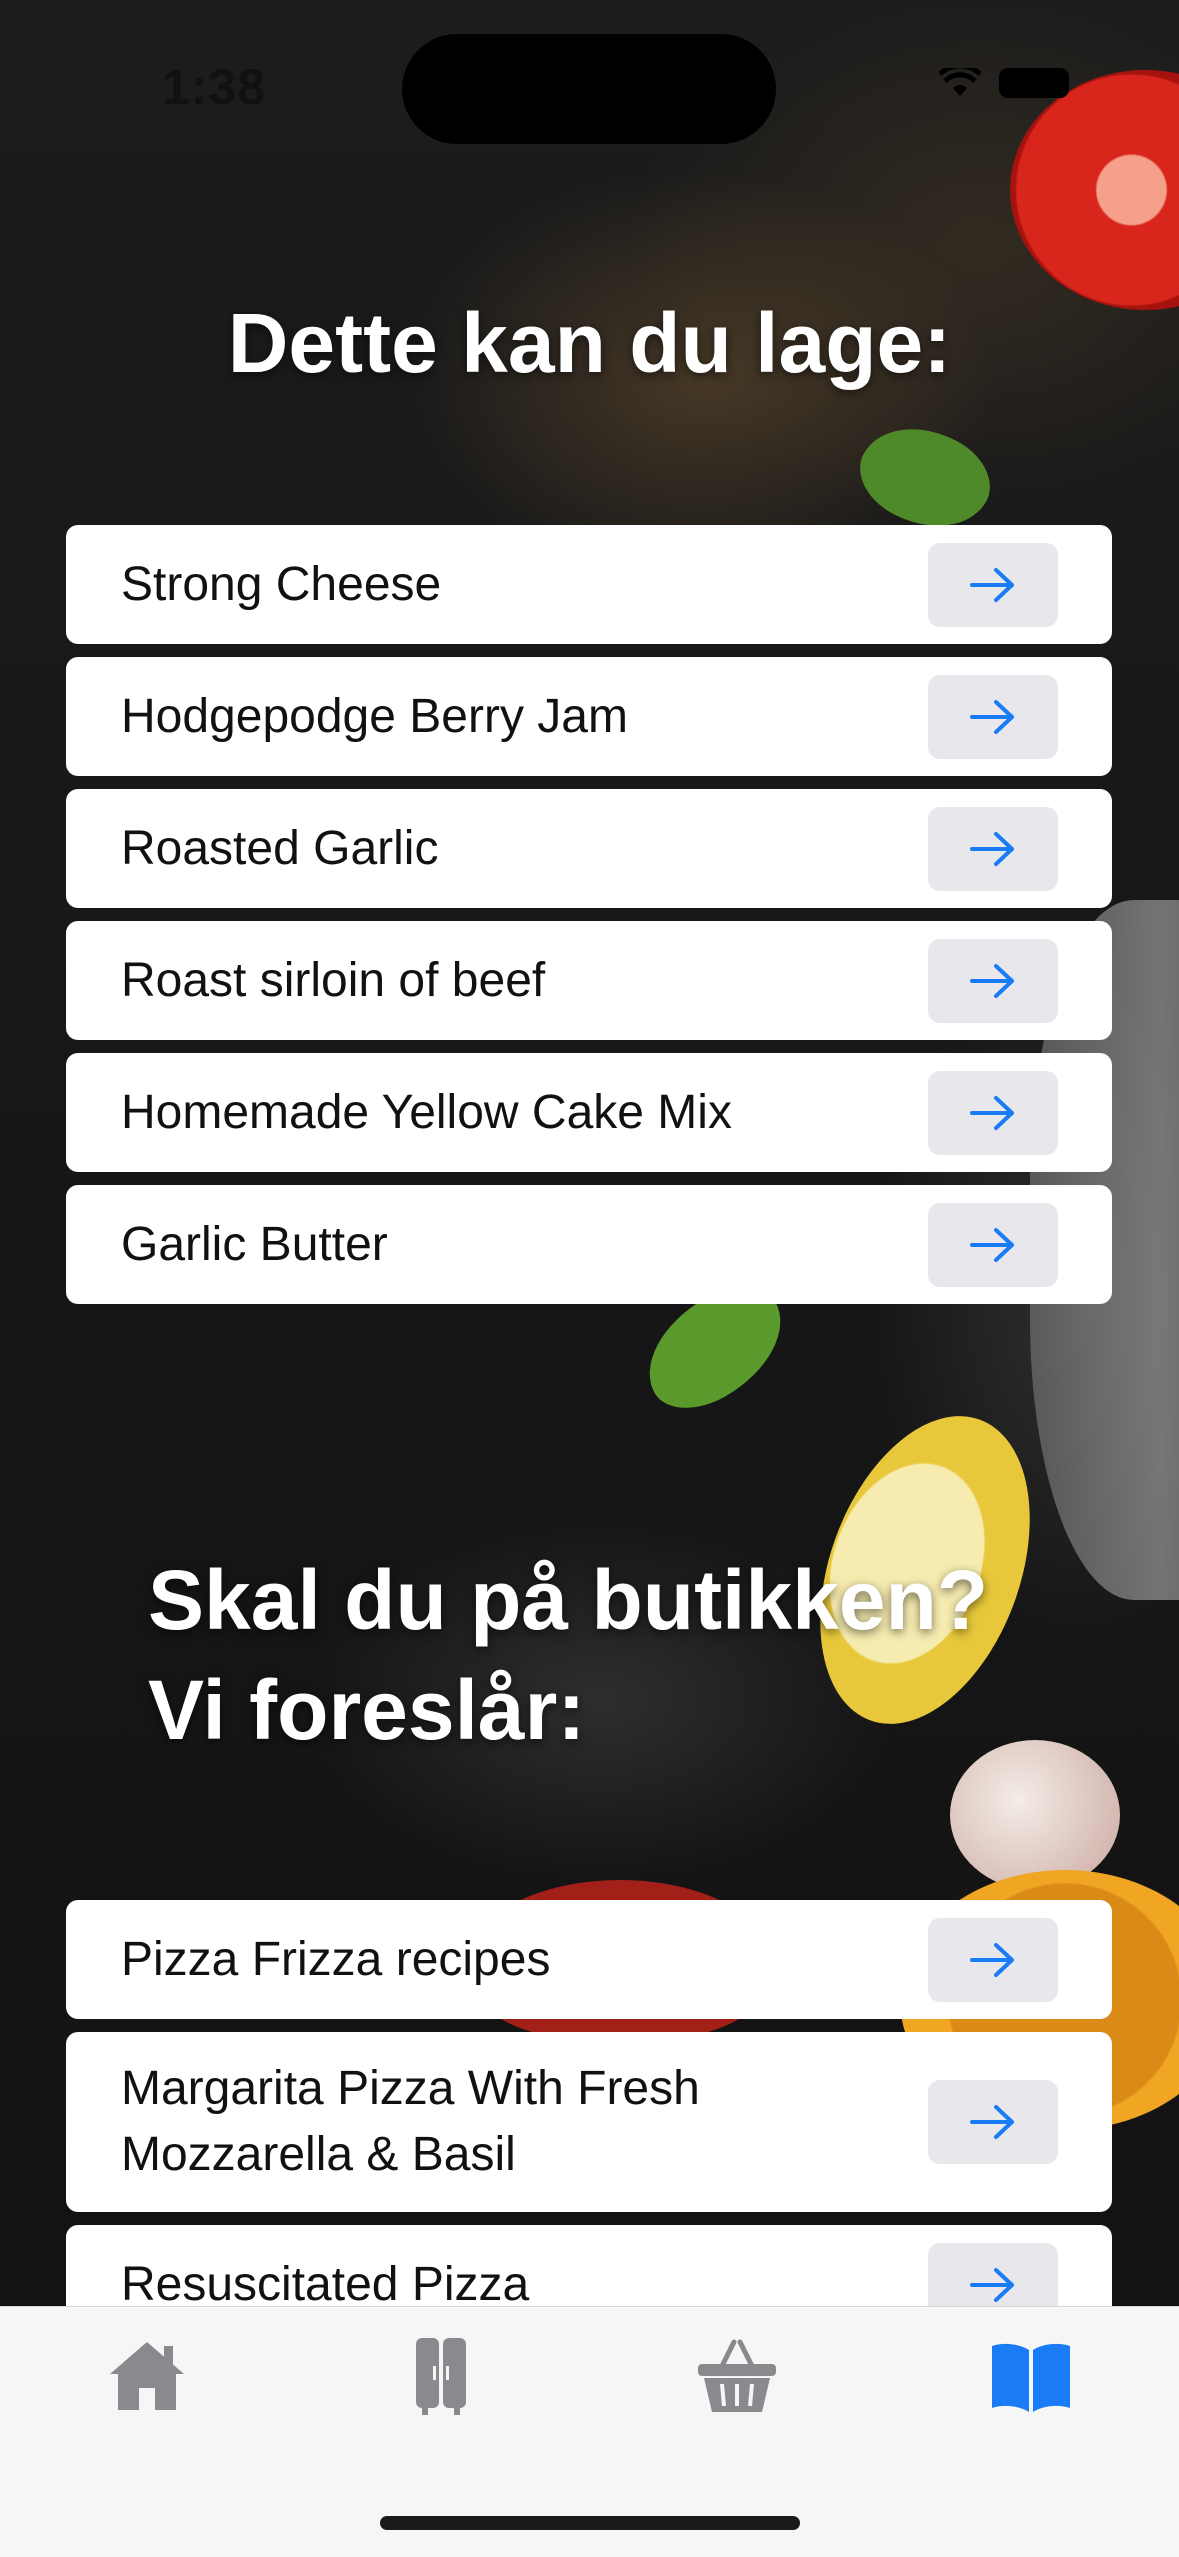 This screenshot has width=1179, height=2557. What do you see at coordinates (589, 1959) in the screenshot?
I see `recipe-row: Pizza Frizza recipes` at bounding box center [589, 1959].